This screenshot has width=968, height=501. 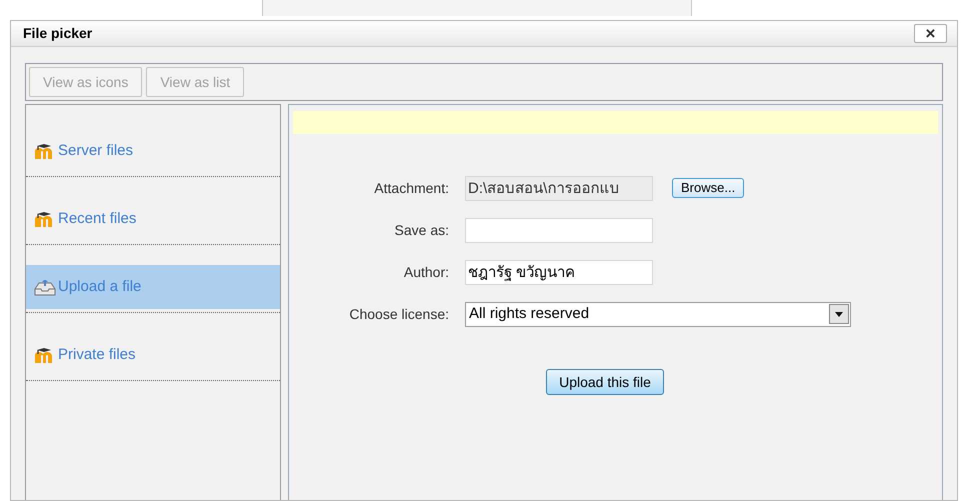 What do you see at coordinates (153, 219) in the screenshot?
I see `repository-item: Recent files` at bounding box center [153, 219].